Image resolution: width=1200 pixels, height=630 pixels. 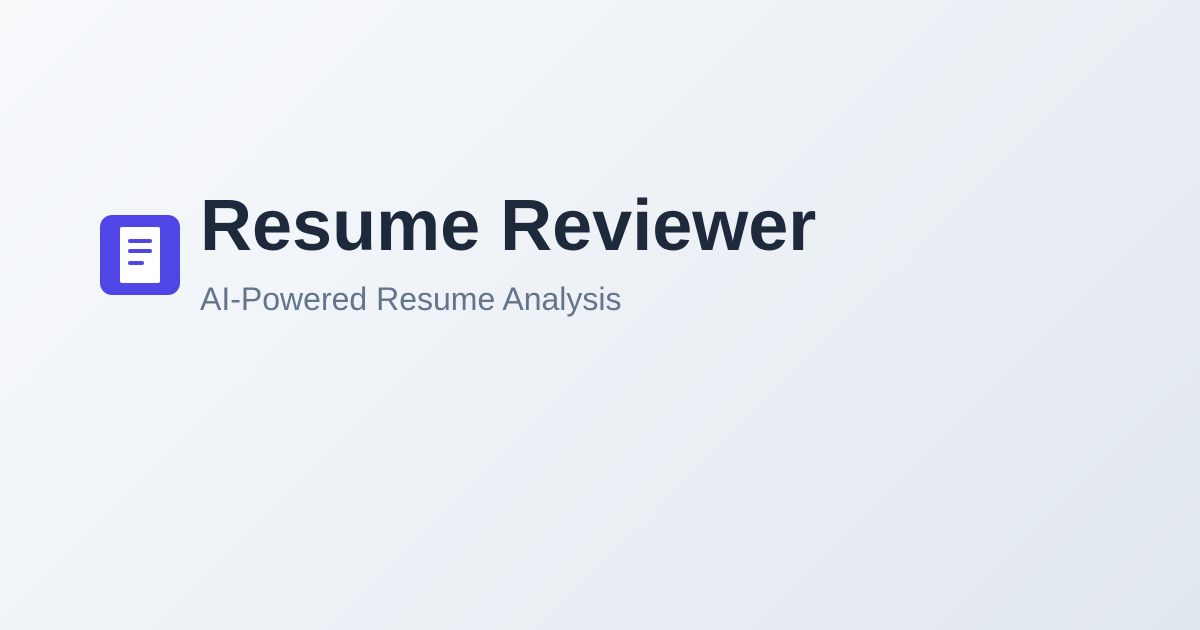 What do you see at coordinates (508, 226) in the screenshot?
I see `page-title: Resume Reviewer` at bounding box center [508, 226].